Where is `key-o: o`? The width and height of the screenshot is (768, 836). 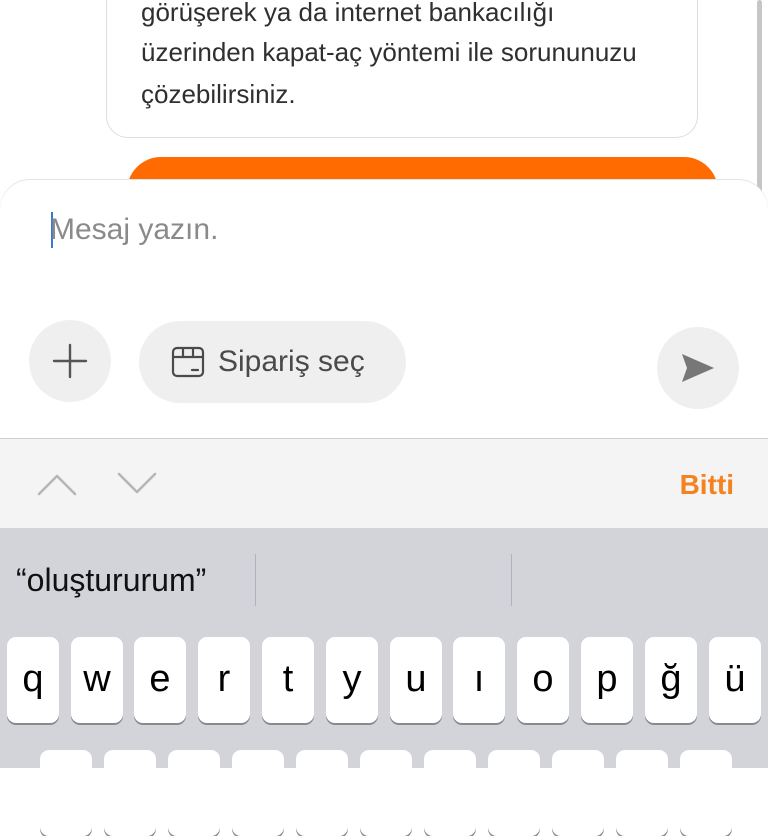 key-o: o is located at coordinates (543, 680).